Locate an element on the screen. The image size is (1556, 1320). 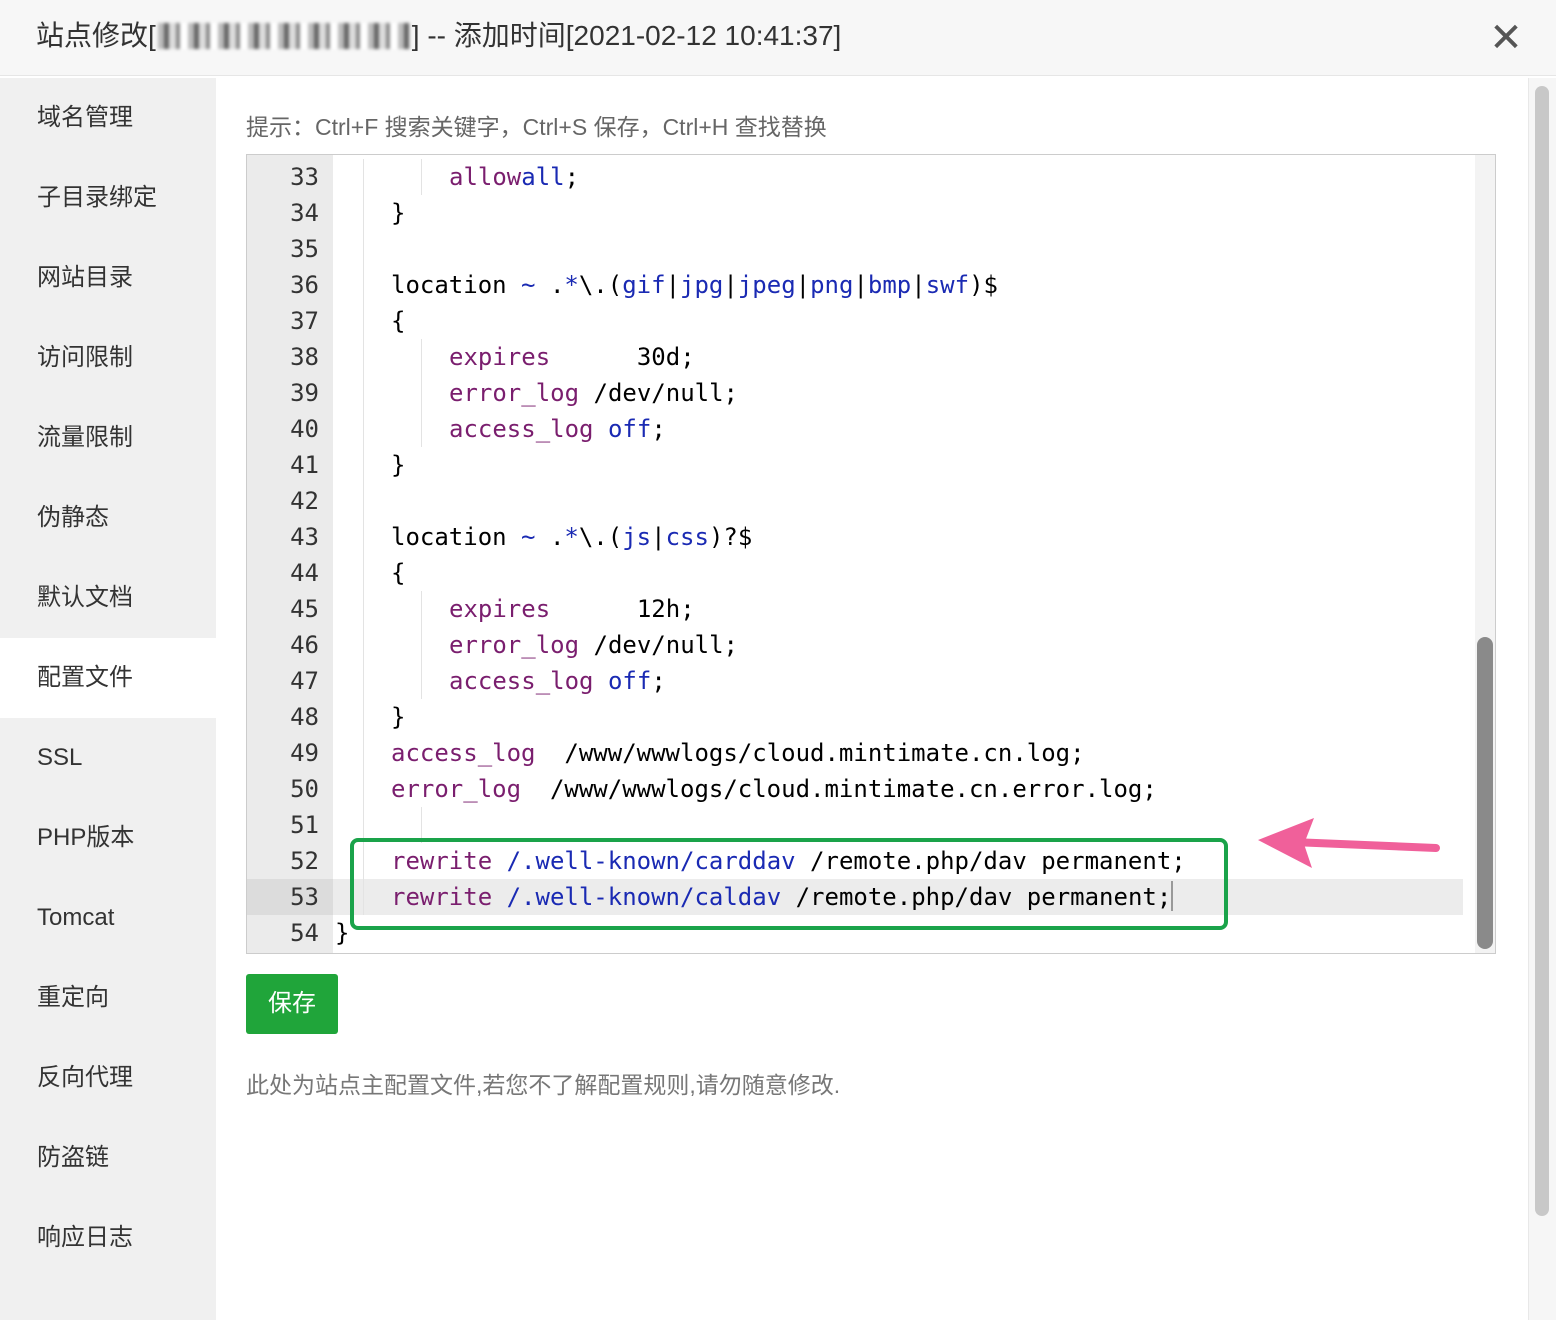
code-line: 41} is located at coordinates (855, 465).